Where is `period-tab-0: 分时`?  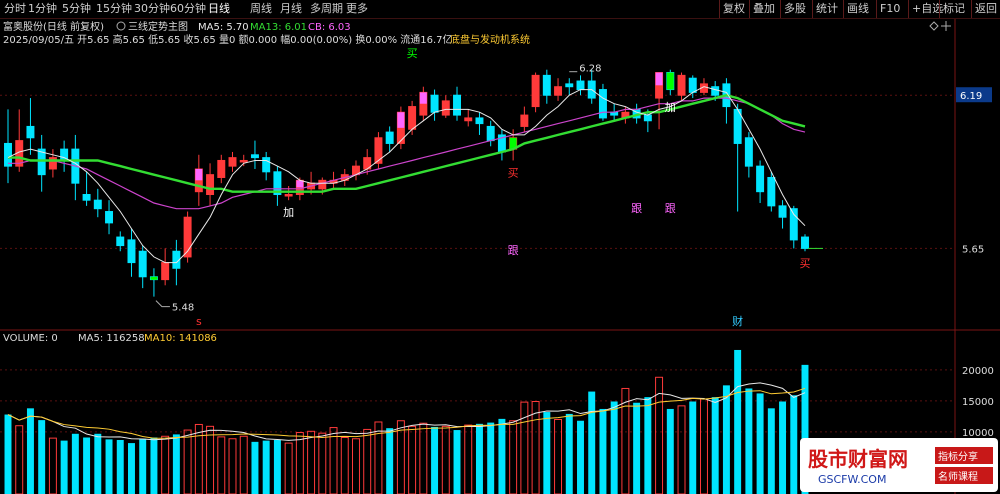
period-tab-0: 分时 is located at coordinates (15, 9).